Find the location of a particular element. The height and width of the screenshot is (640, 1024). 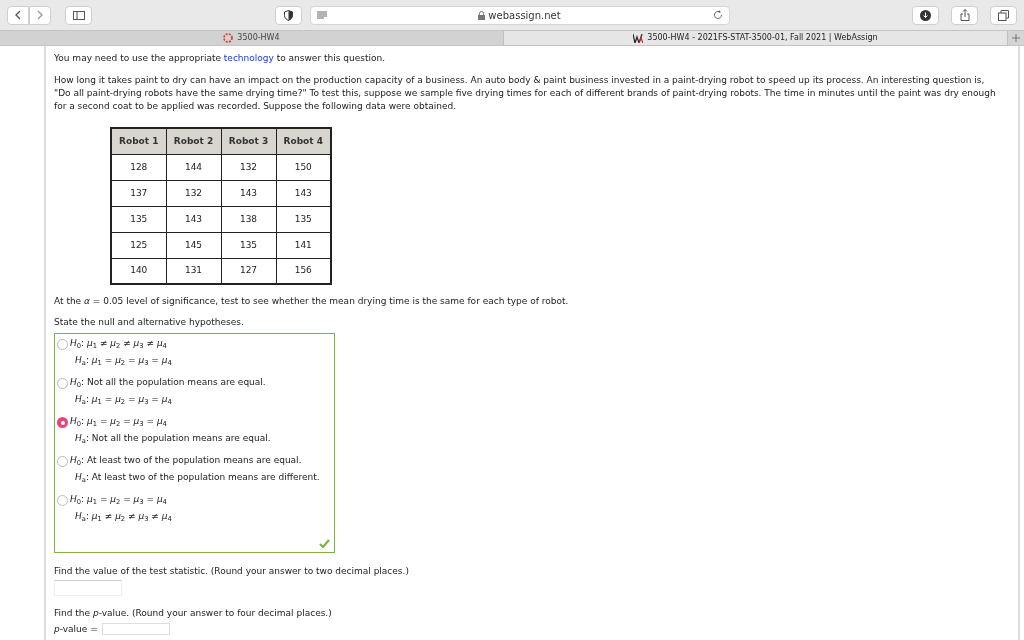

download-icon is located at coordinates (925, 15).